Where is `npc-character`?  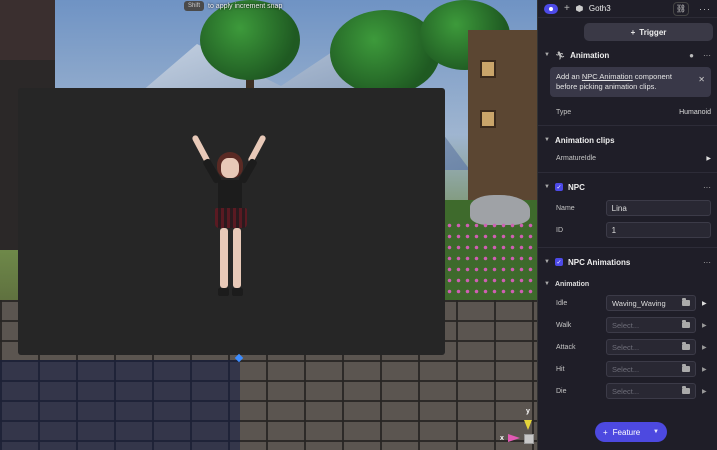
npc-character is located at coordinates (230, 217).